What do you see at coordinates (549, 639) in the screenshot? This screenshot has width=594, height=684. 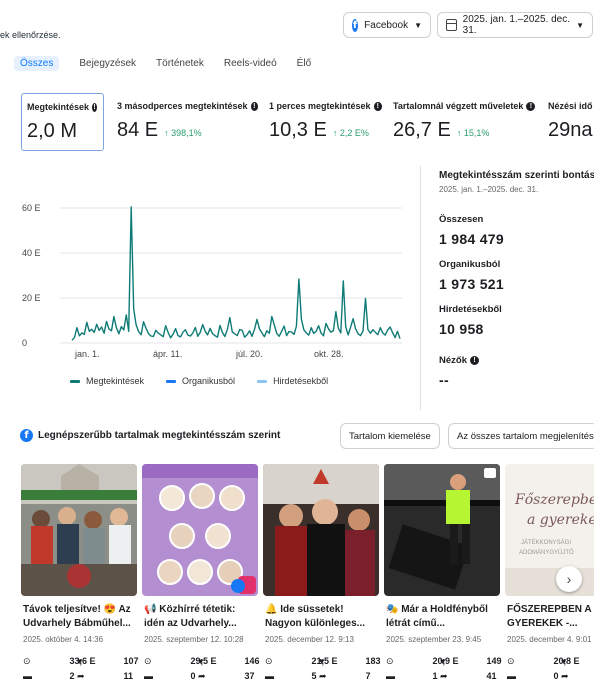 I see `content-date: 2025. december 4. 9:01` at bounding box center [549, 639].